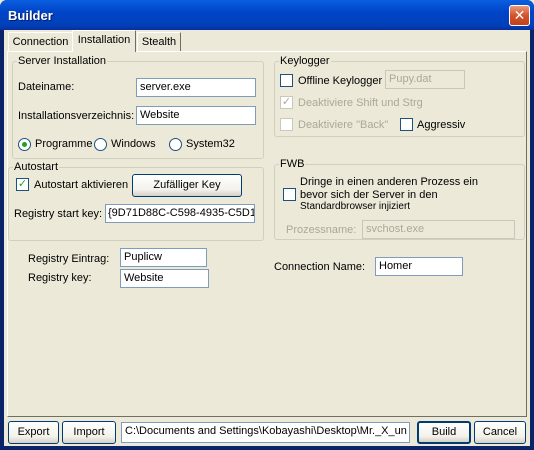  What do you see at coordinates (164, 278) in the screenshot?
I see `registry-key-input: Website` at bounding box center [164, 278].